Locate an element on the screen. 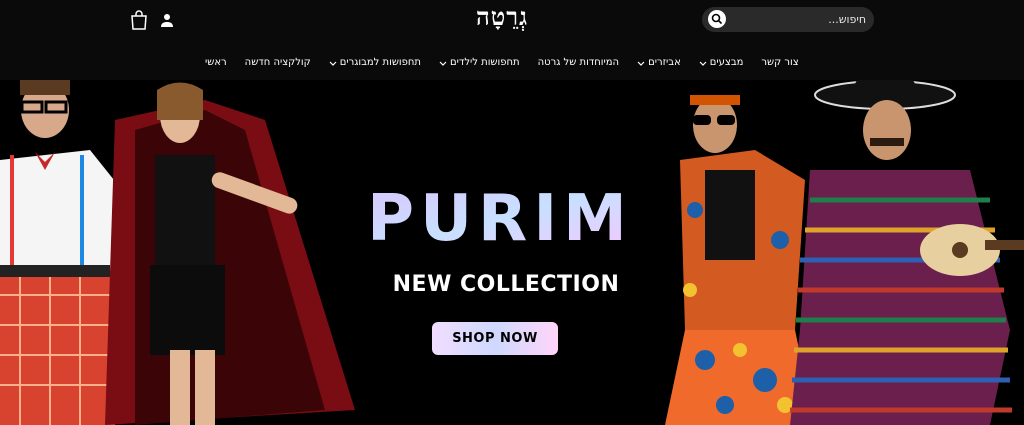 The height and width of the screenshot is (425, 1024). nav-item-adult-costumes: תחפושות למבוגרים is located at coordinates (375, 62).